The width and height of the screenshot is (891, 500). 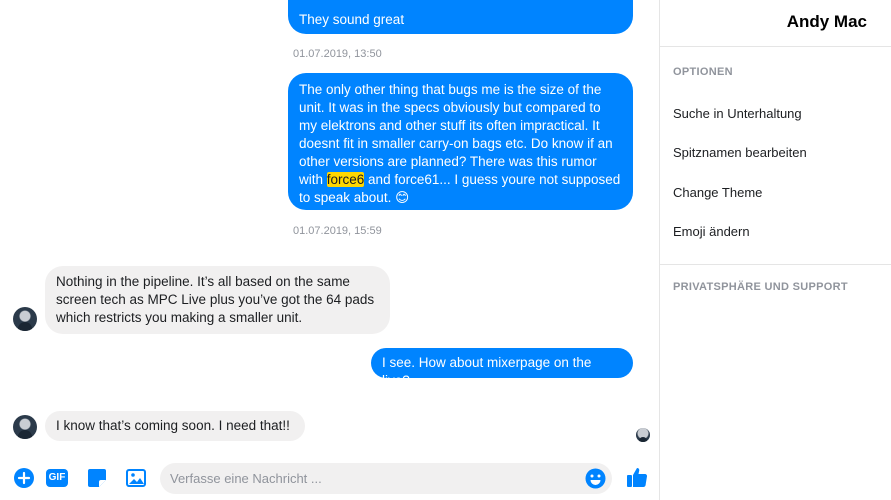 What do you see at coordinates (760, 287) in the screenshot?
I see `privacy-support-heading: PRIVATSPHÄRE UND SUPPORT` at bounding box center [760, 287].